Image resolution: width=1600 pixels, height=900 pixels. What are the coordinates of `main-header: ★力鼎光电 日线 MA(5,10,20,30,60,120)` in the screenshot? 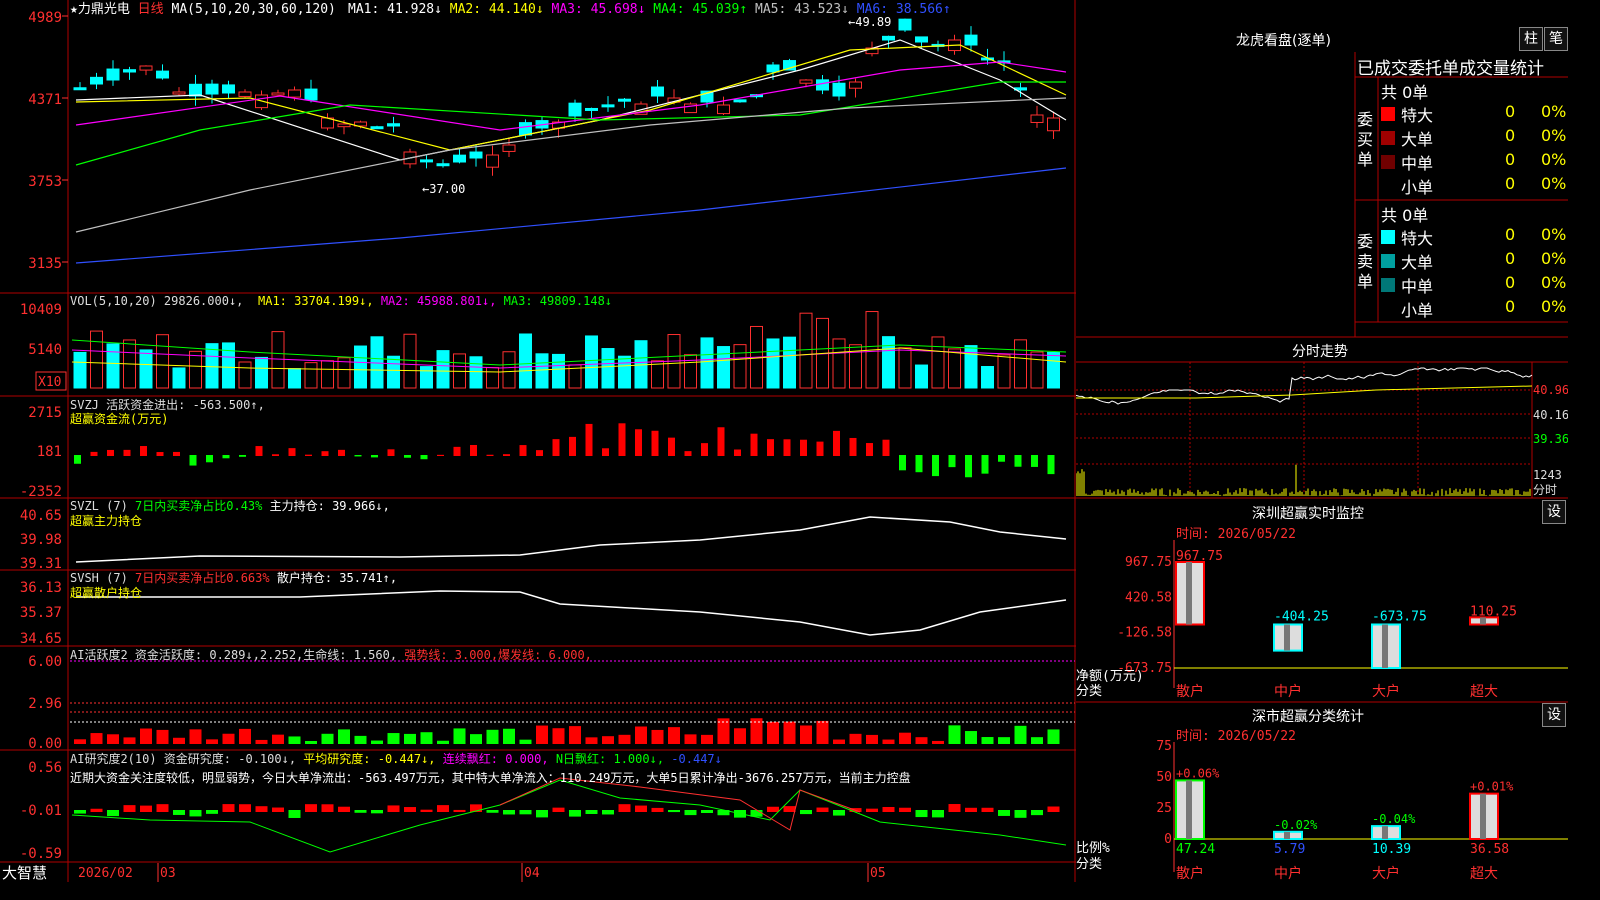 It's located at (203, 9).